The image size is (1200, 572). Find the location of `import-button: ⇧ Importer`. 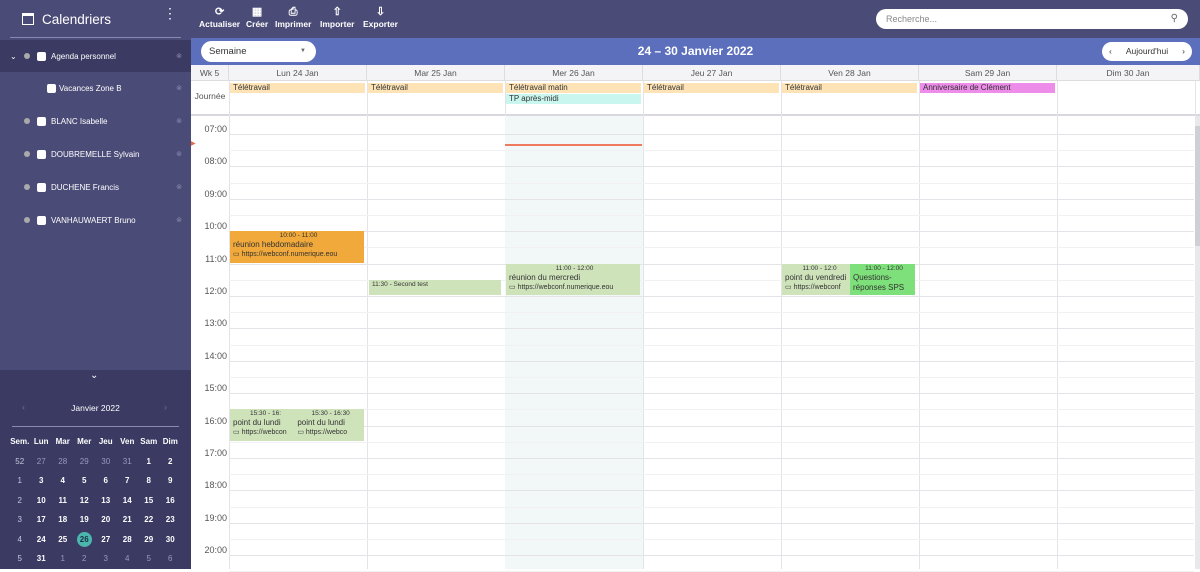

import-button: ⇧ Importer is located at coordinates (337, 17).